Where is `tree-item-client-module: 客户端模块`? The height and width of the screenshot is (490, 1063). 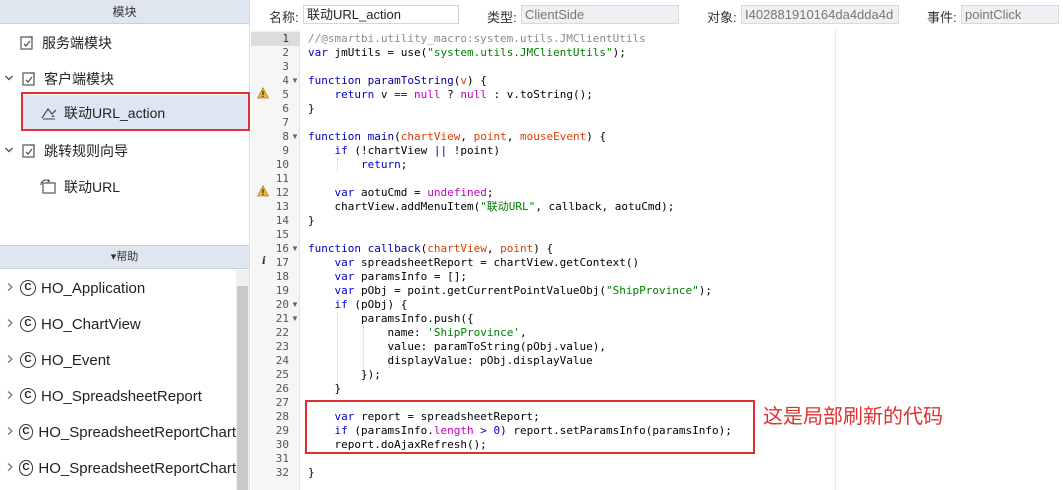 tree-item-client-module: 客户端模块 is located at coordinates (59, 79).